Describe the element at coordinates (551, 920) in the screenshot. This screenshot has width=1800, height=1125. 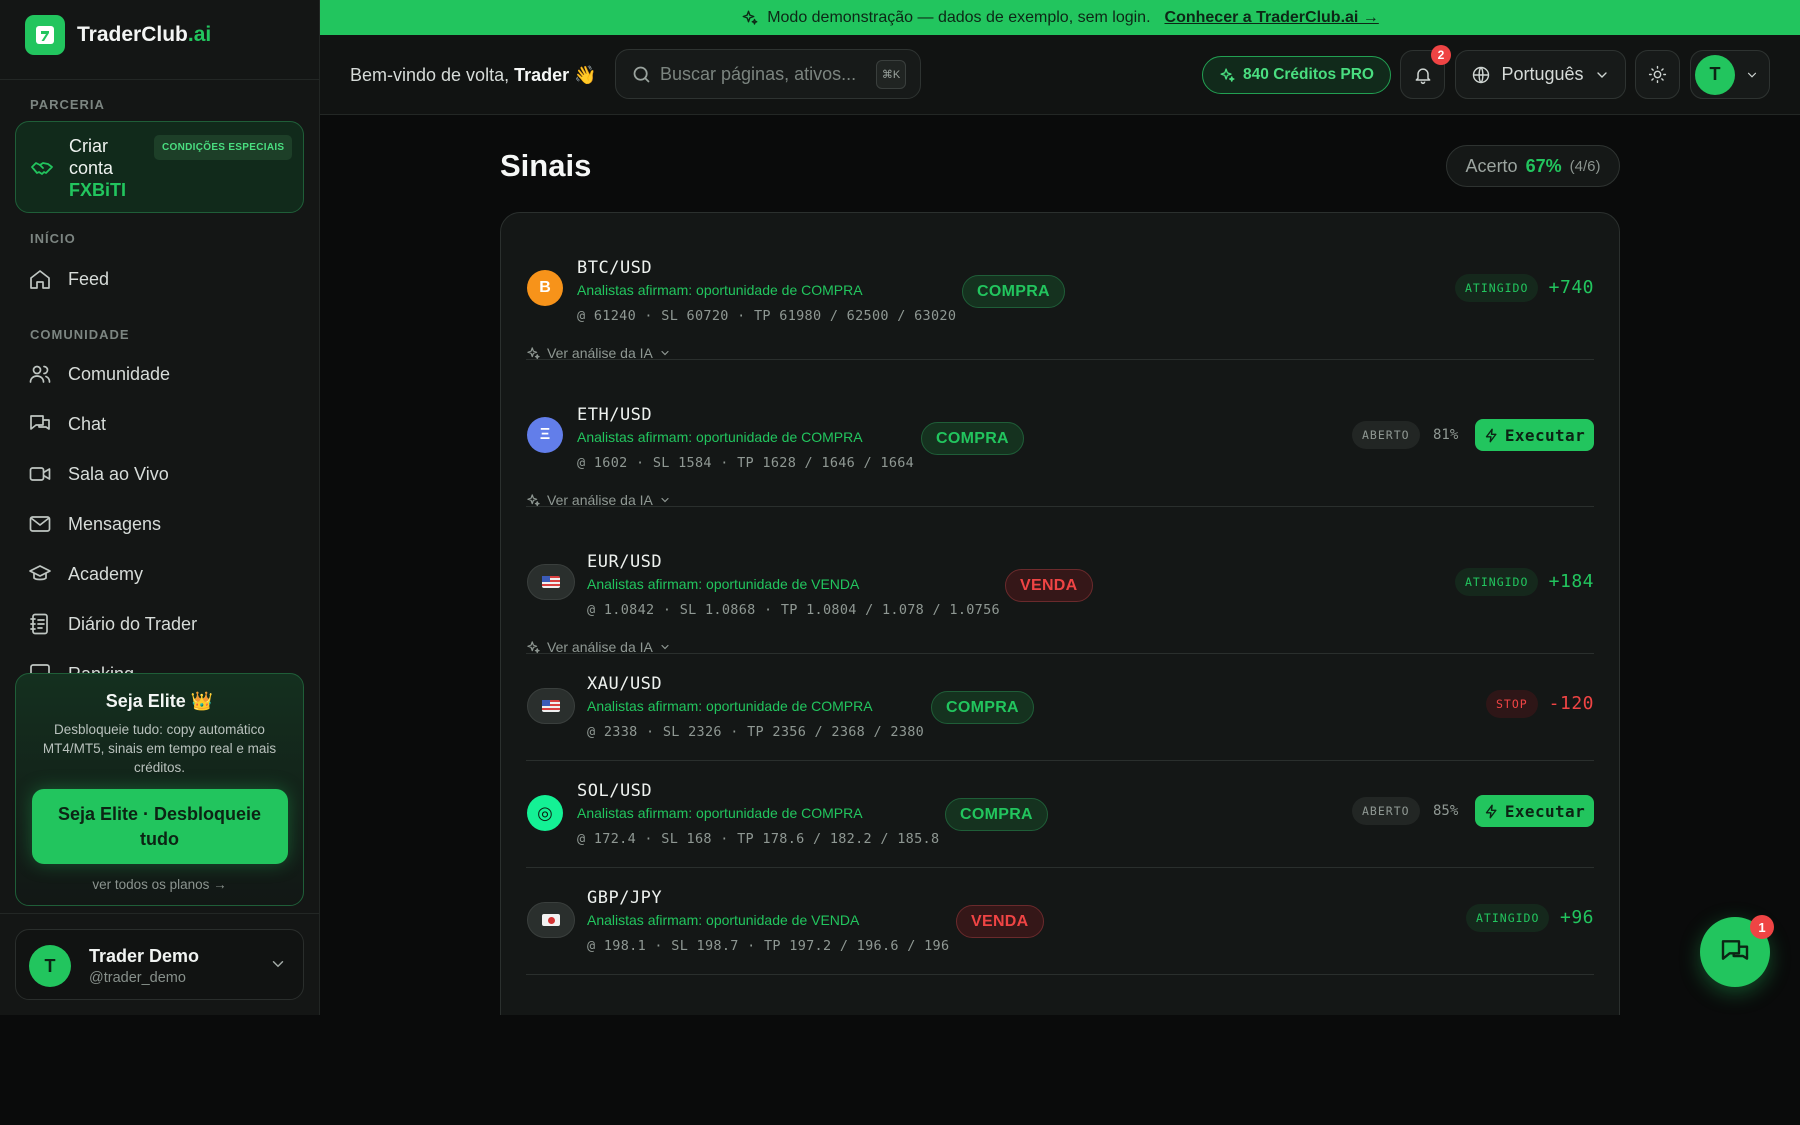
I see `japan-flag-icon` at that location.